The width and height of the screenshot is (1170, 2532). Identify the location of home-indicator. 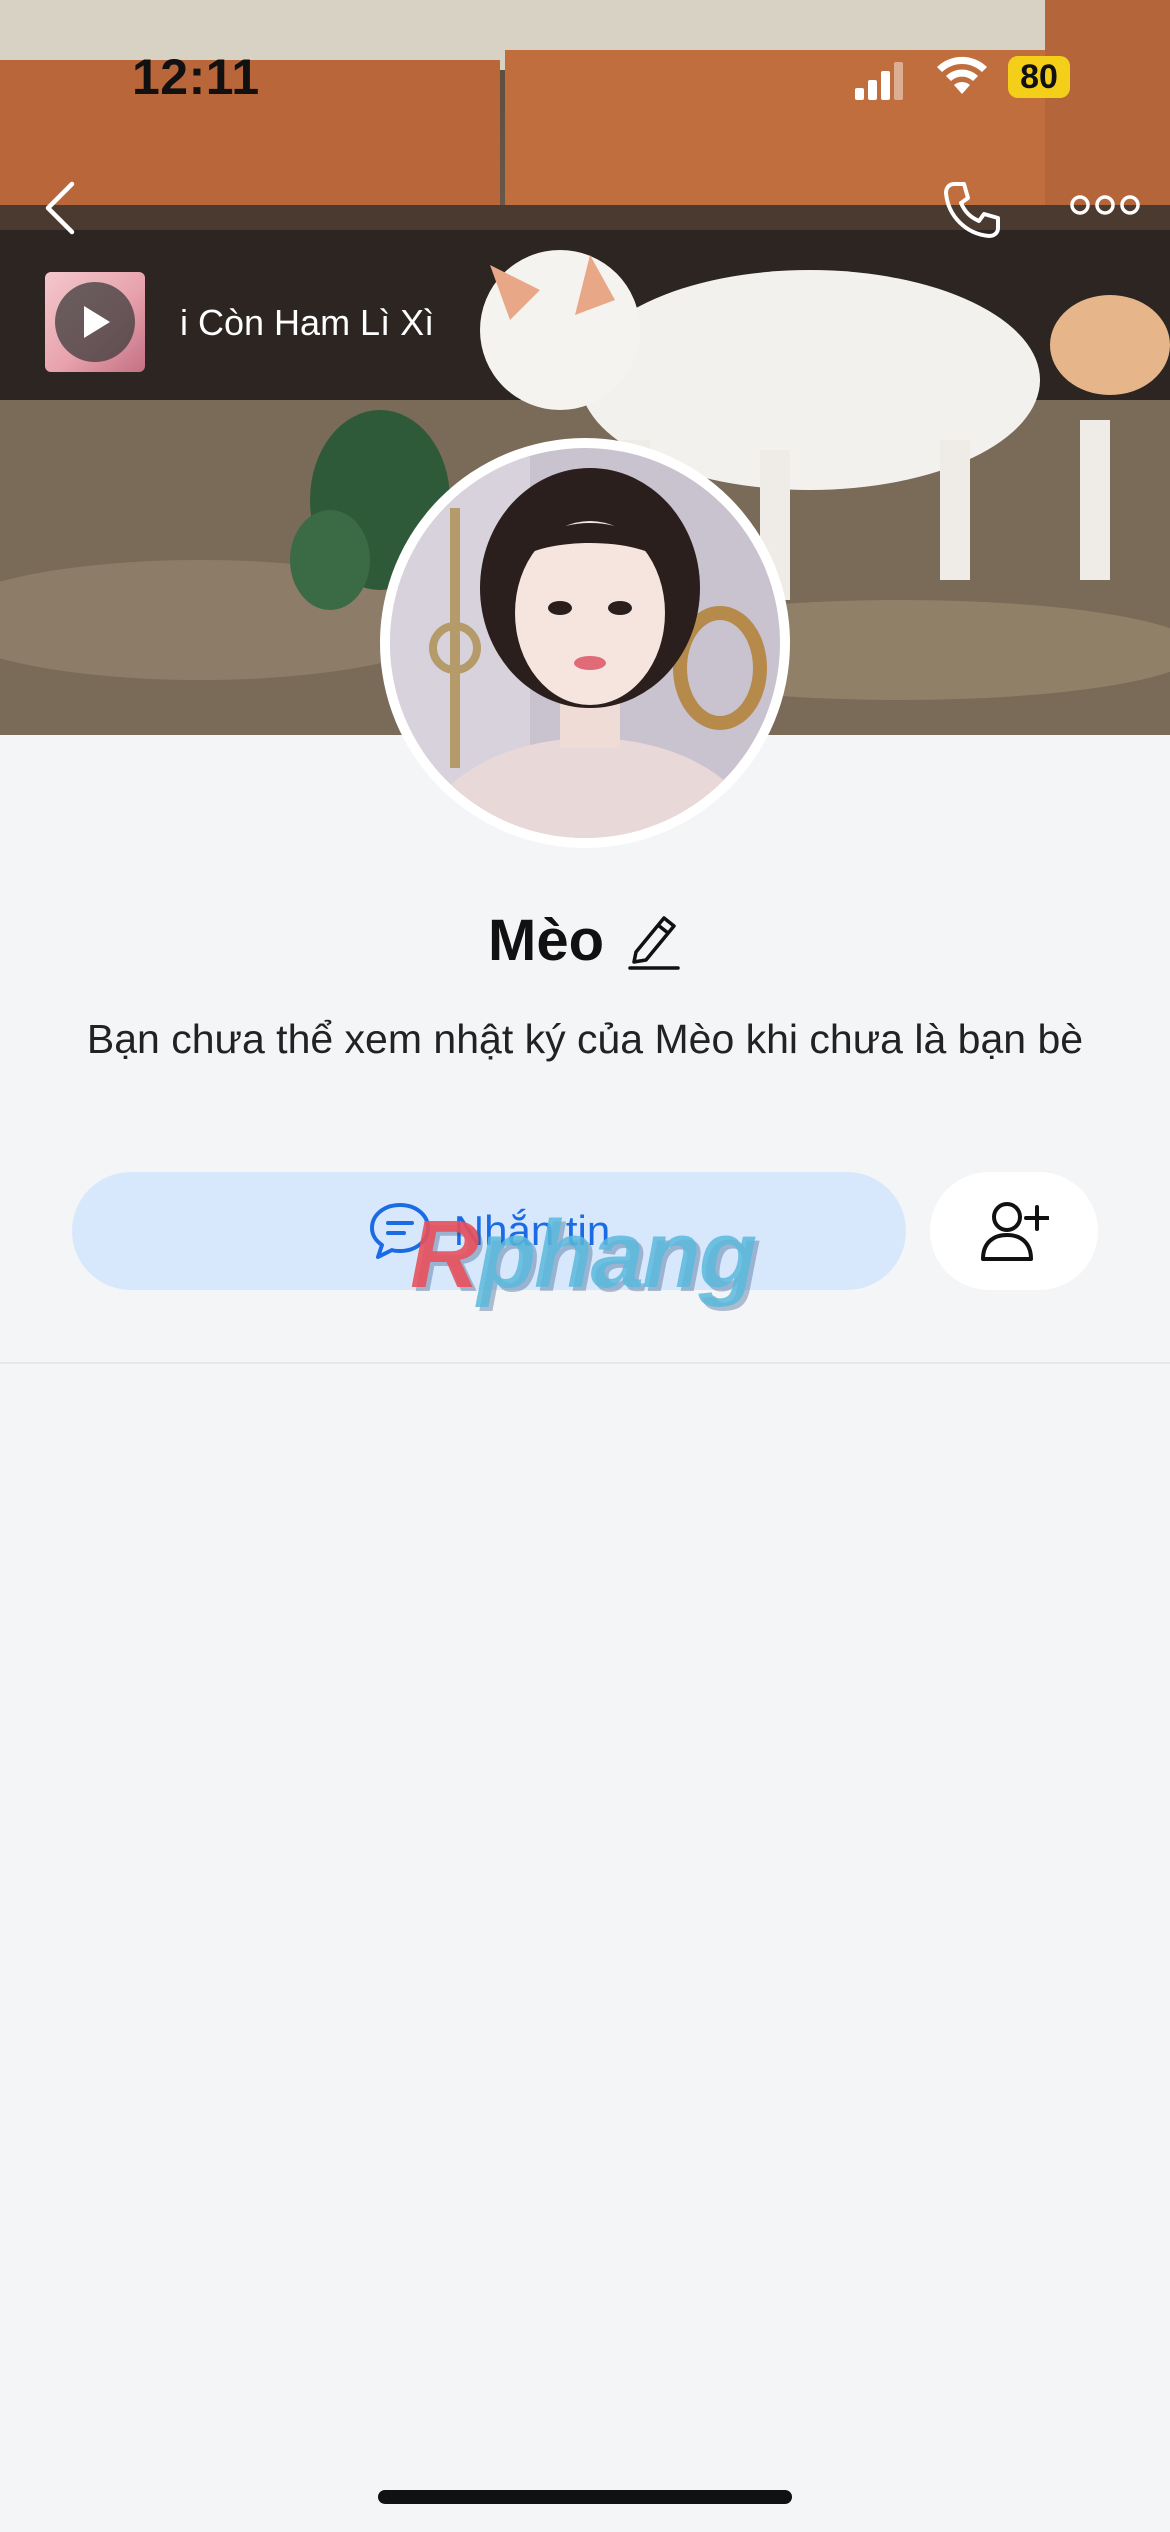
(585, 2497).